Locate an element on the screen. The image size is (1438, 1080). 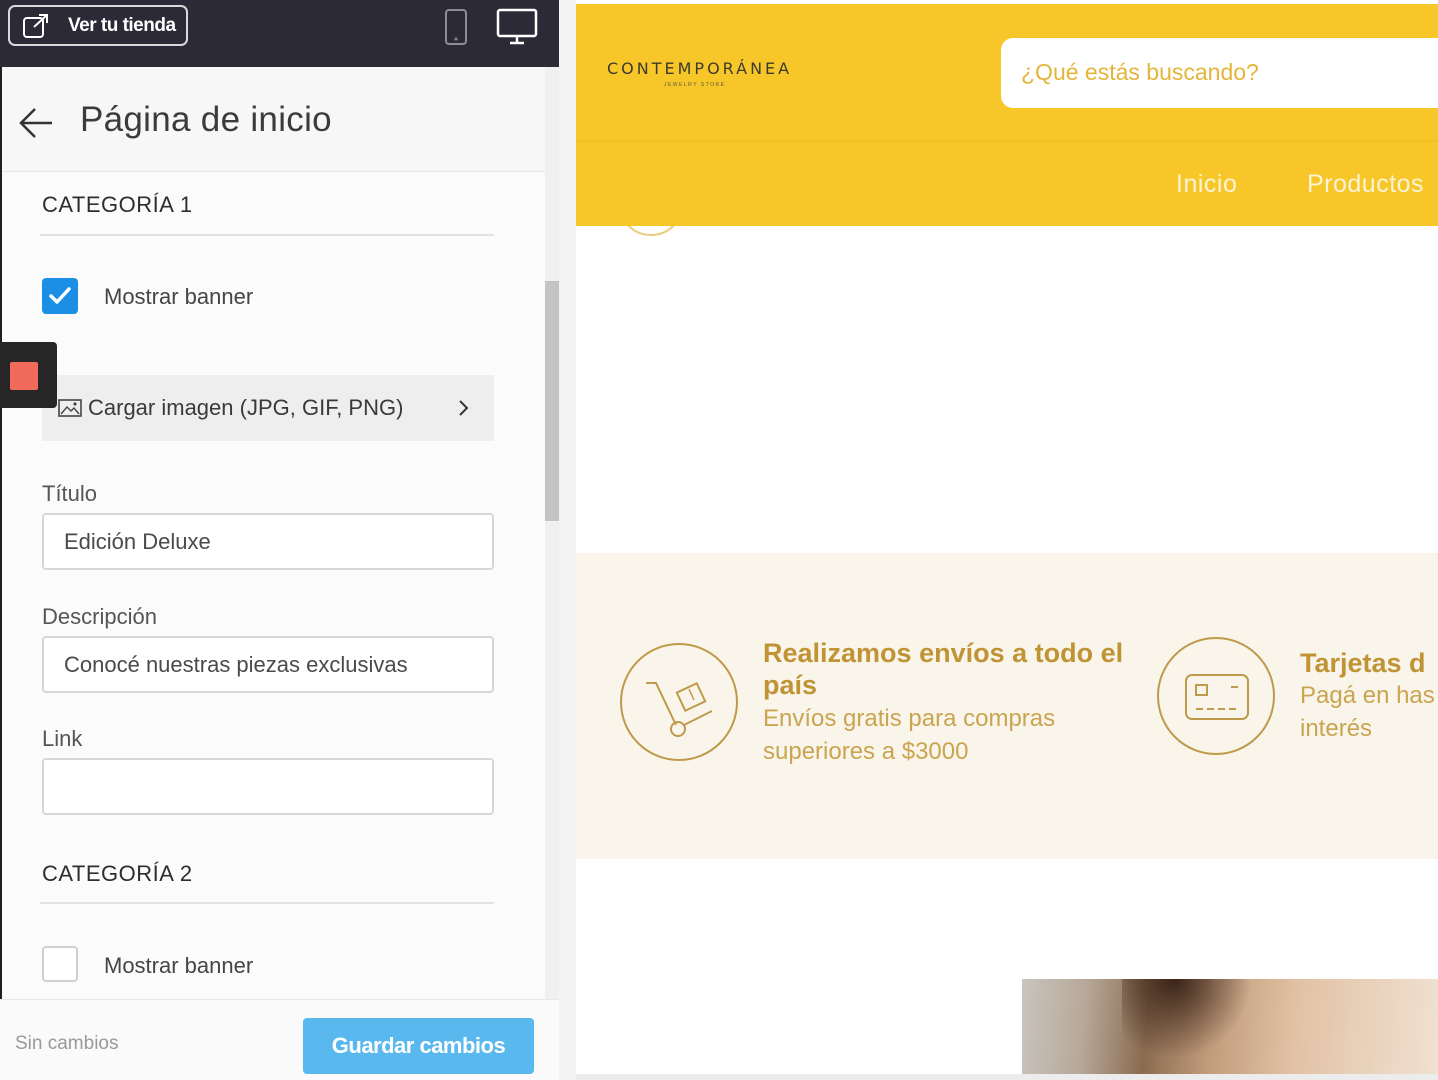
chevron-right-icon is located at coordinates (464, 408).